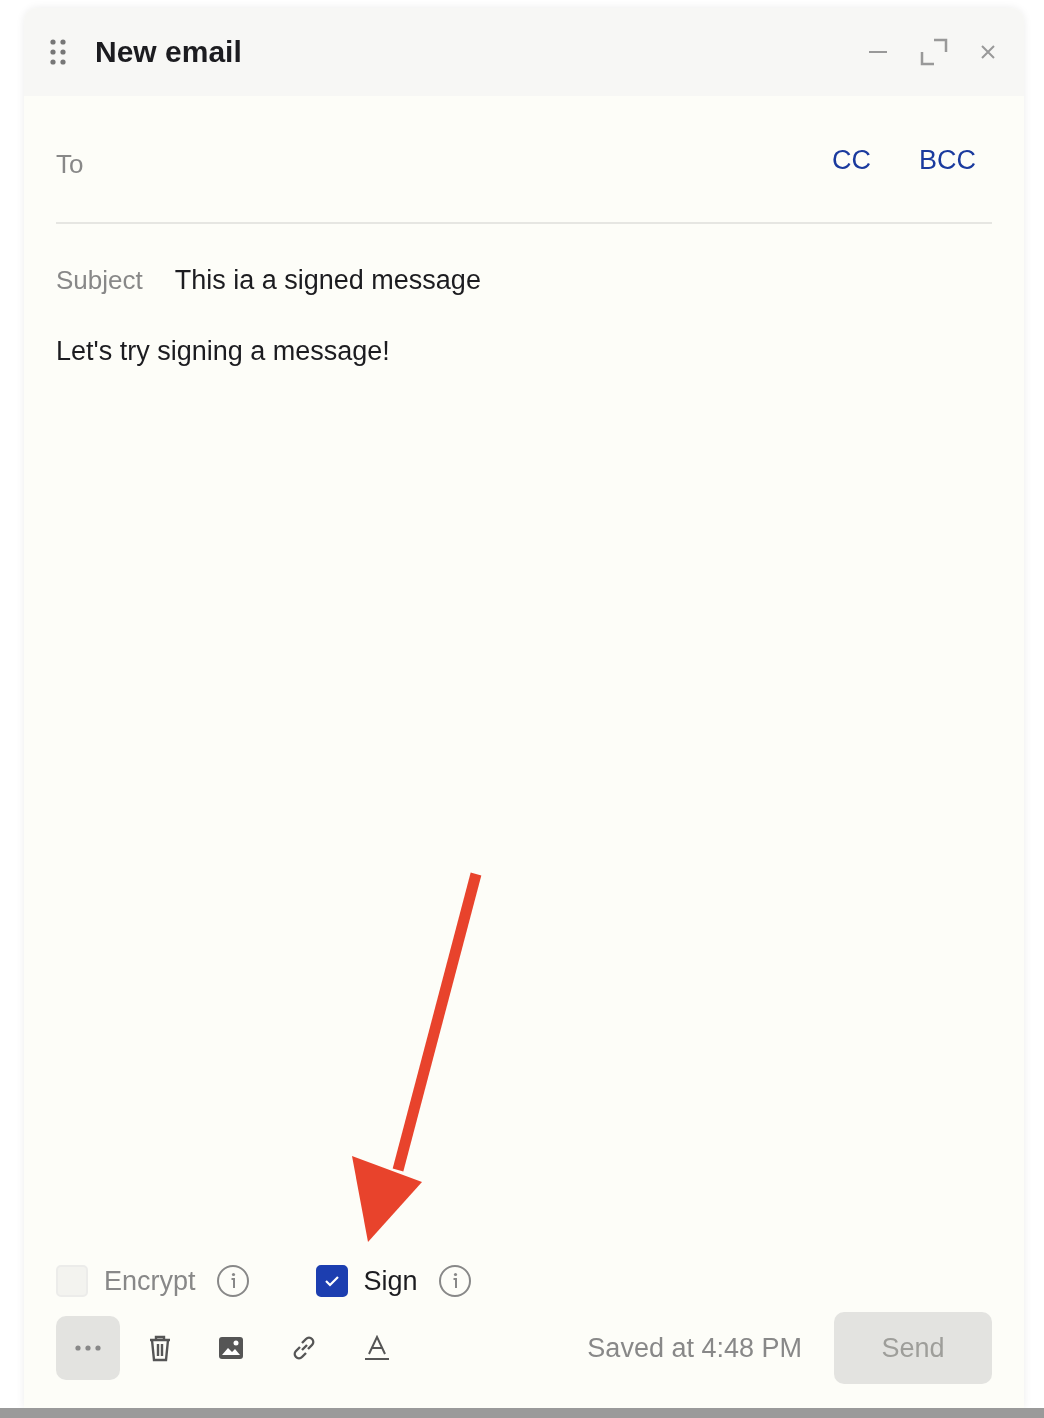  Describe the element at coordinates (851, 160) in the screenshot. I see `recipient-link: CC` at that location.